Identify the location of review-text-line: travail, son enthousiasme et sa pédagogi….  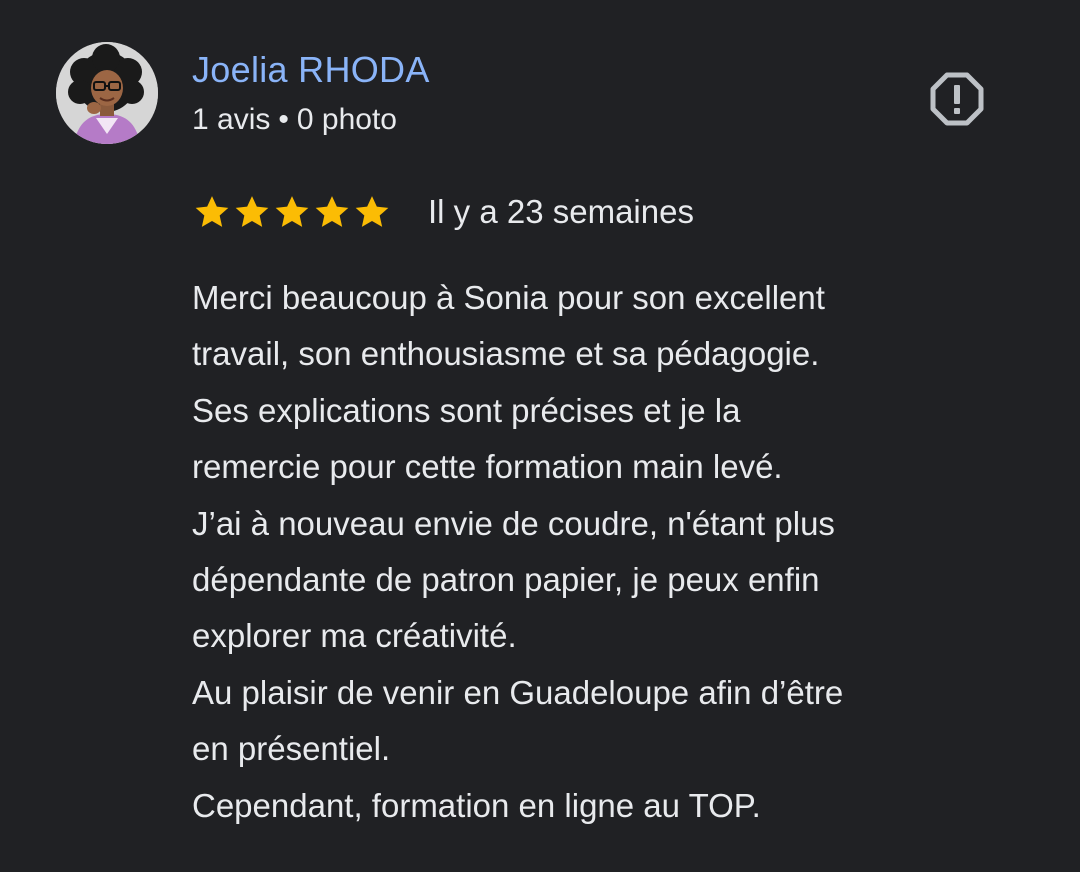
(506, 354).